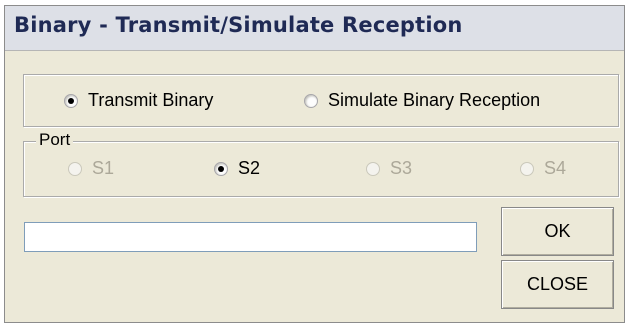 The height and width of the screenshot is (331, 631). Describe the element at coordinates (151, 100) in the screenshot. I see `radio-label: Transmit Binary` at that location.